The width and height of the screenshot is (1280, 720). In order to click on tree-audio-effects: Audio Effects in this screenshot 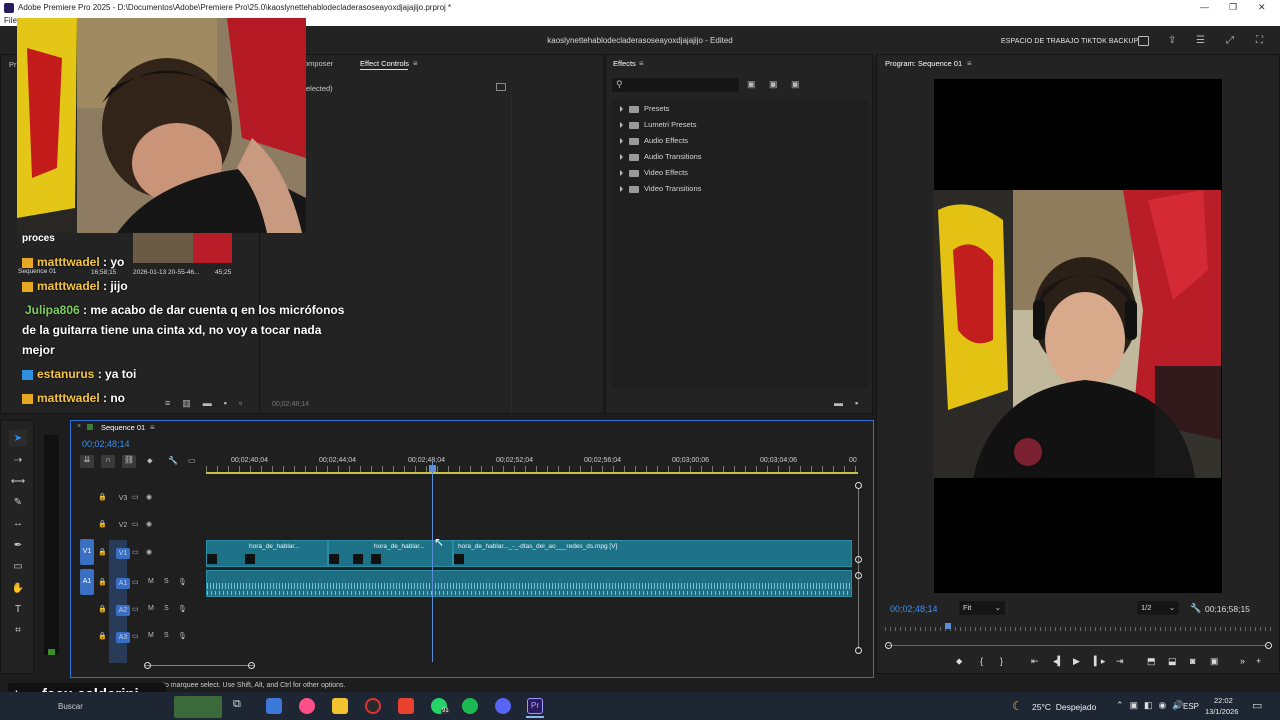, I will do `click(654, 140)`.